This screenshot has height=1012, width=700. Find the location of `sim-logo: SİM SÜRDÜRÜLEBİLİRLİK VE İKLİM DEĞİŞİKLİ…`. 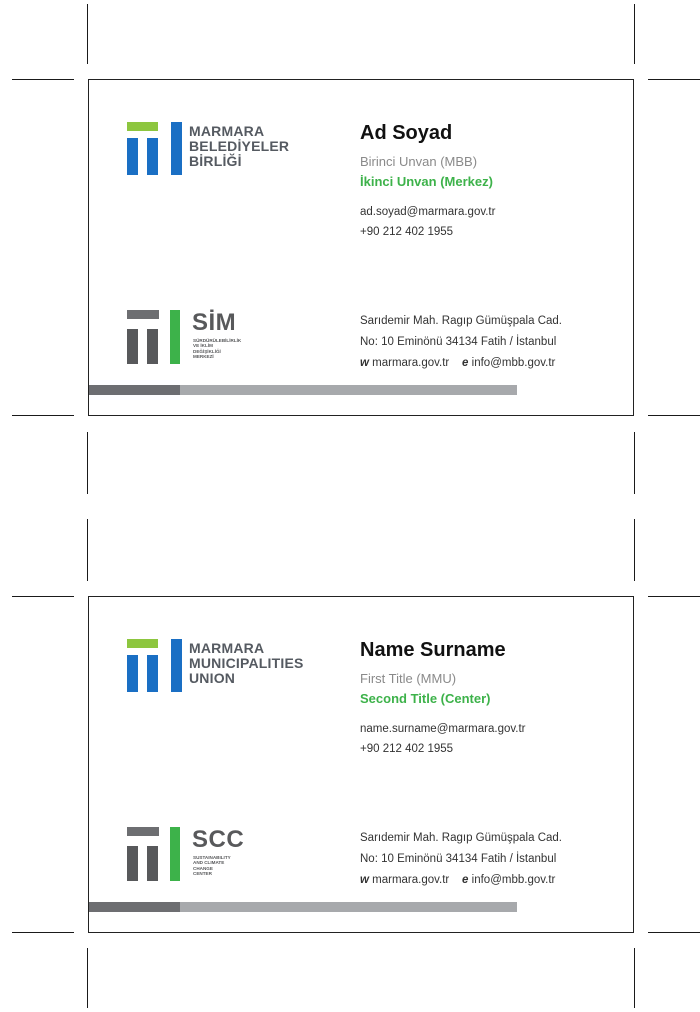

sim-logo: SİM SÜRDÜRÜLEBİLİRLİK VE İKLİM DEĞİŞİKLİ… is located at coordinates (227, 340).